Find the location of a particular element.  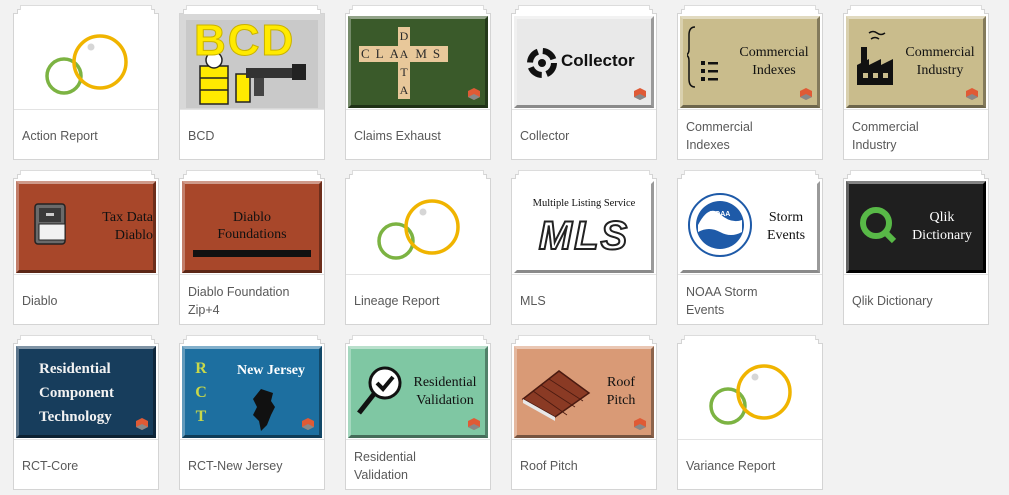

mls-tile: Multiple Listing Service MLS is located at coordinates (584, 227).